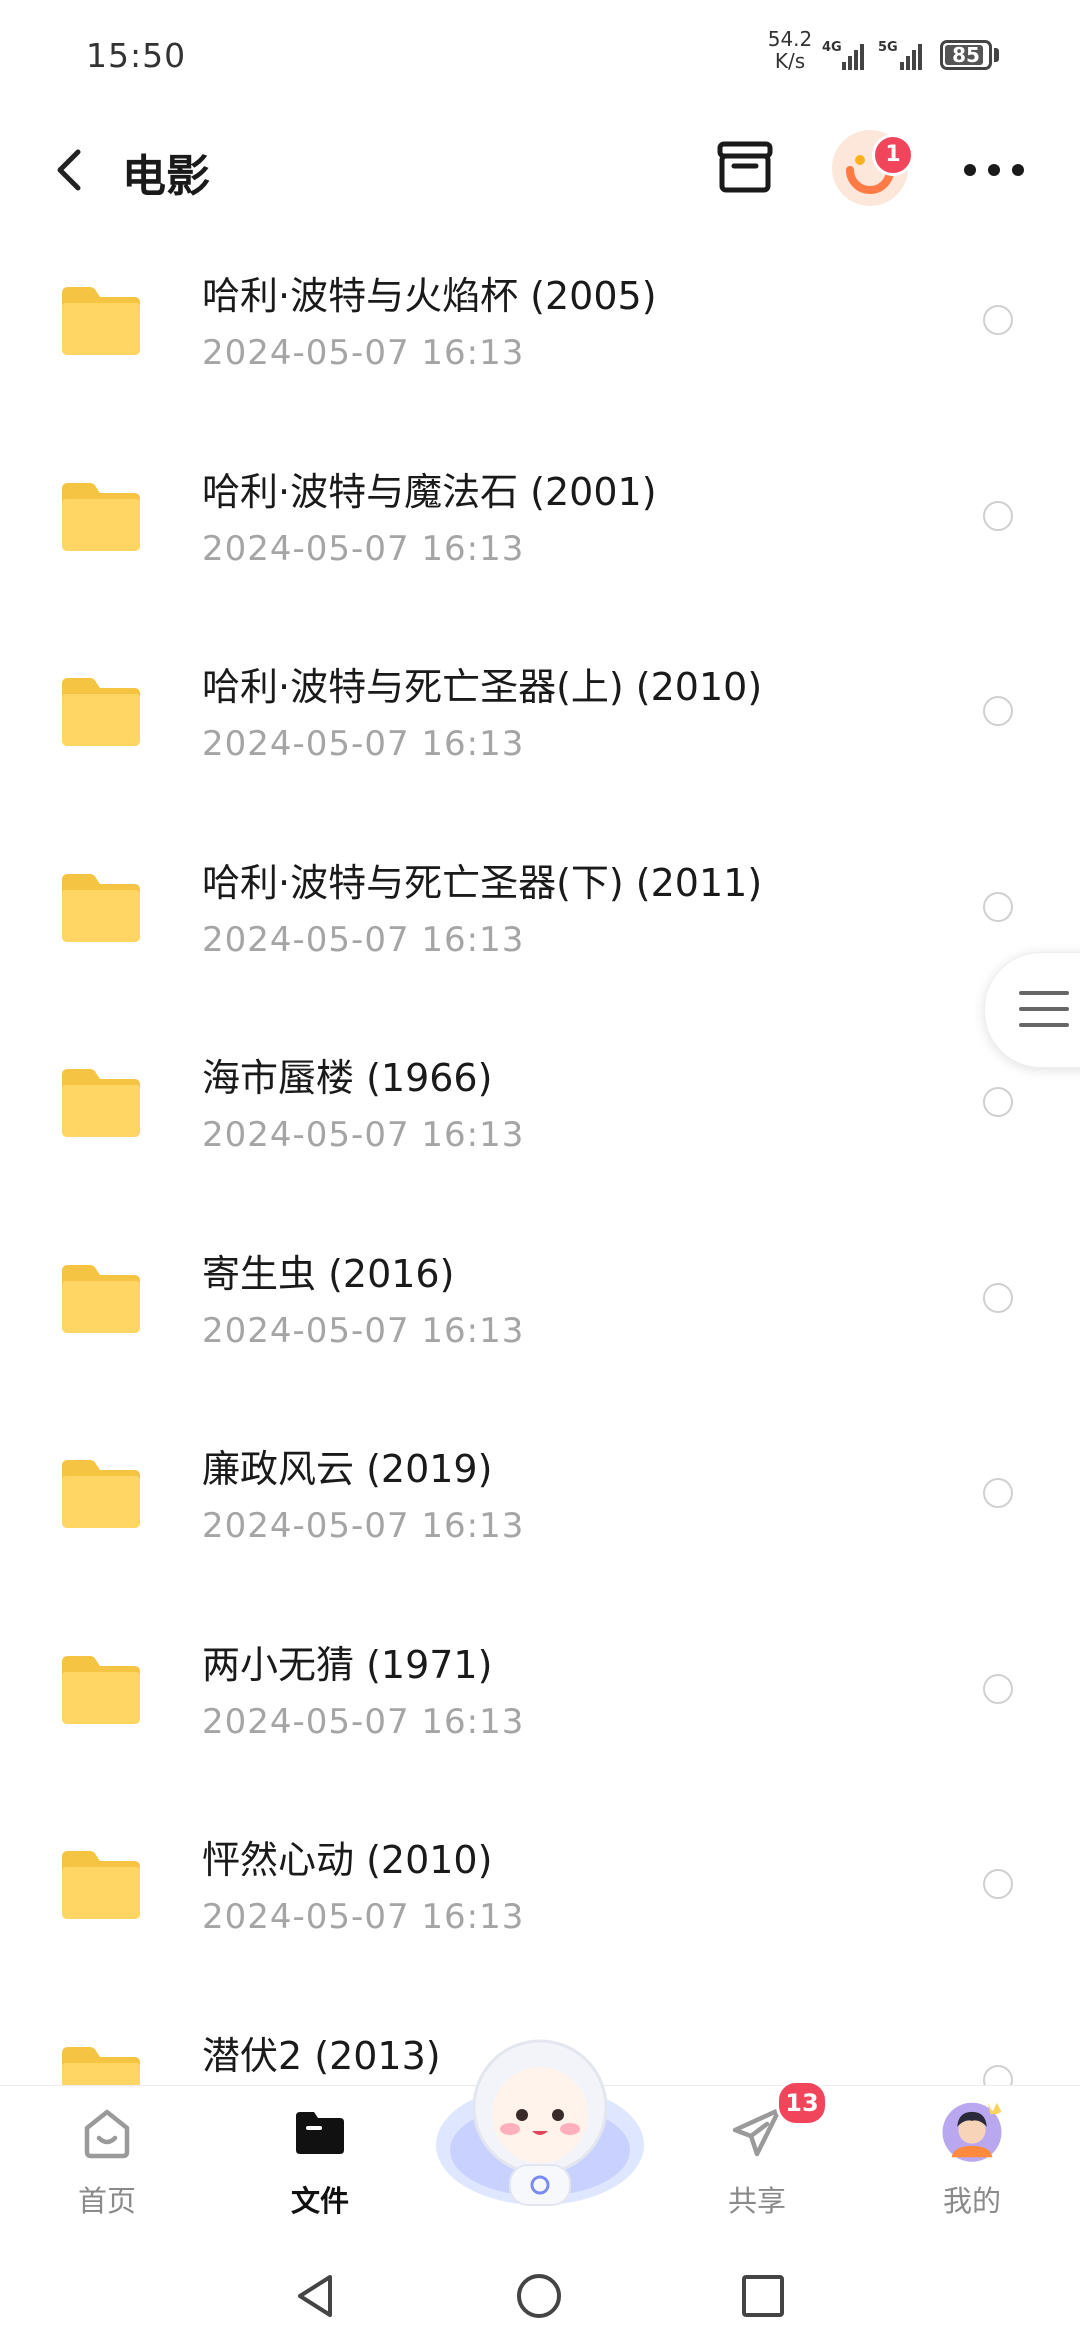 The height and width of the screenshot is (2351, 1080). What do you see at coordinates (540, 909) in the screenshot?
I see `folder-row: 哈利·波特与死亡圣器(下) (2011) 2024-05-07 16:13` at bounding box center [540, 909].